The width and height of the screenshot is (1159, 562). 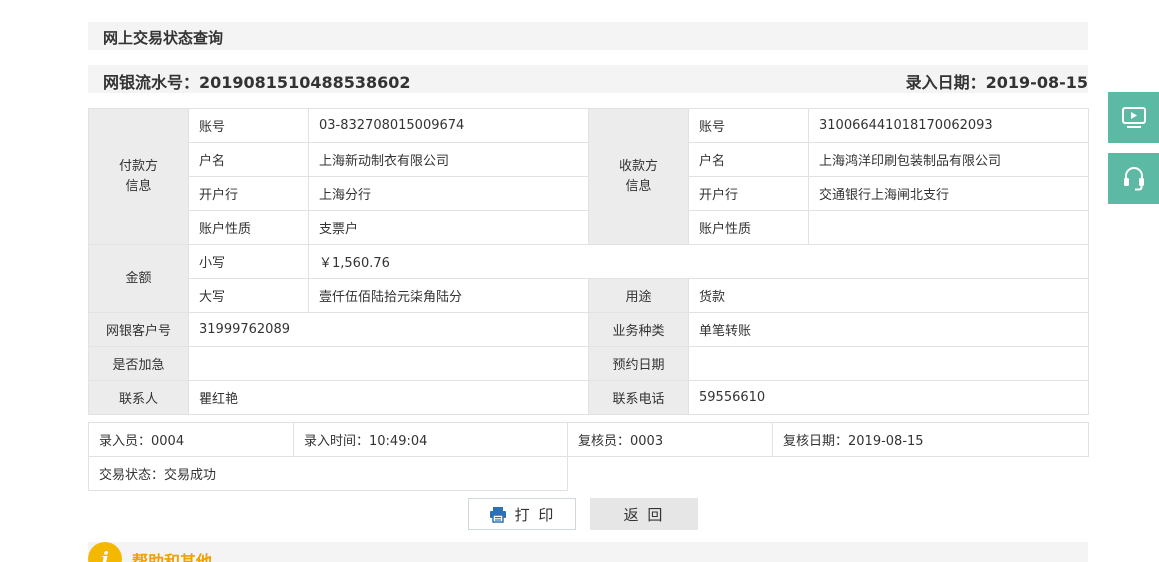 What do you see at coordinates (638, 329) in the screenshot?
I see `biz-type-label: 业务种类` at bounding box center [638, 329].